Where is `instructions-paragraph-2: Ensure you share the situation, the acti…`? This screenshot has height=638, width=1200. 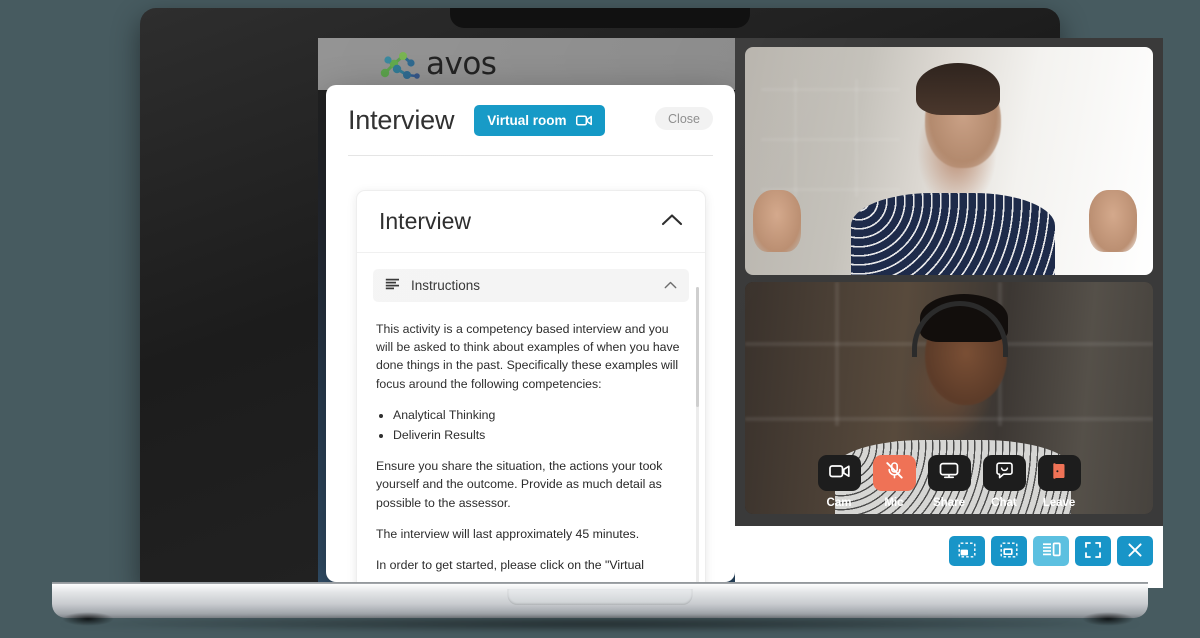
instructions-paragraph-2: Ensure you share the situation, the acti… is located at coordinates (519, 484).